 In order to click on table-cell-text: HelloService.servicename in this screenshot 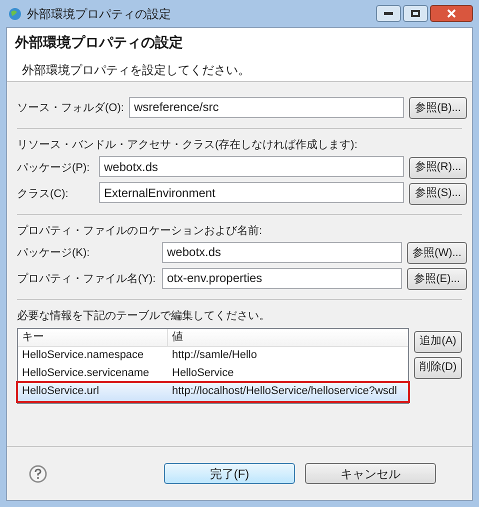, I will do `click(85, 374)`.